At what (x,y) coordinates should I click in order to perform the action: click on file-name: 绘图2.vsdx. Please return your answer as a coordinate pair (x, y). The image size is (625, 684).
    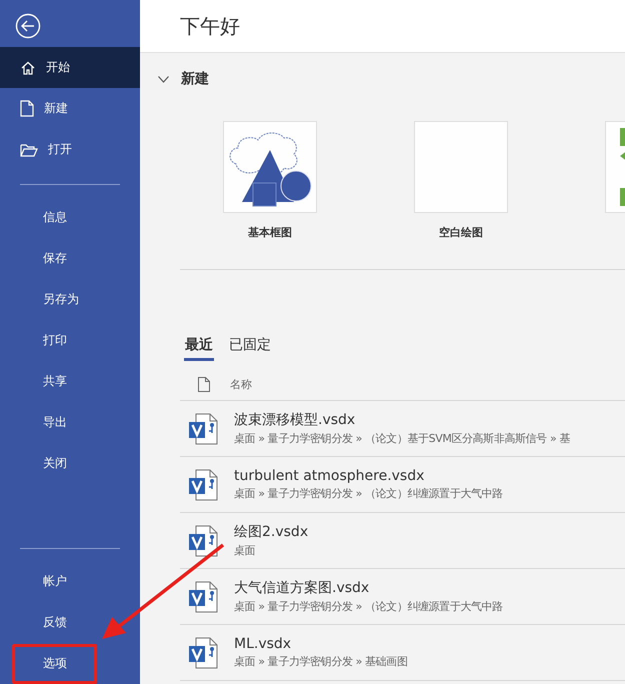
    Looking at the image, I should click on (271, 532).